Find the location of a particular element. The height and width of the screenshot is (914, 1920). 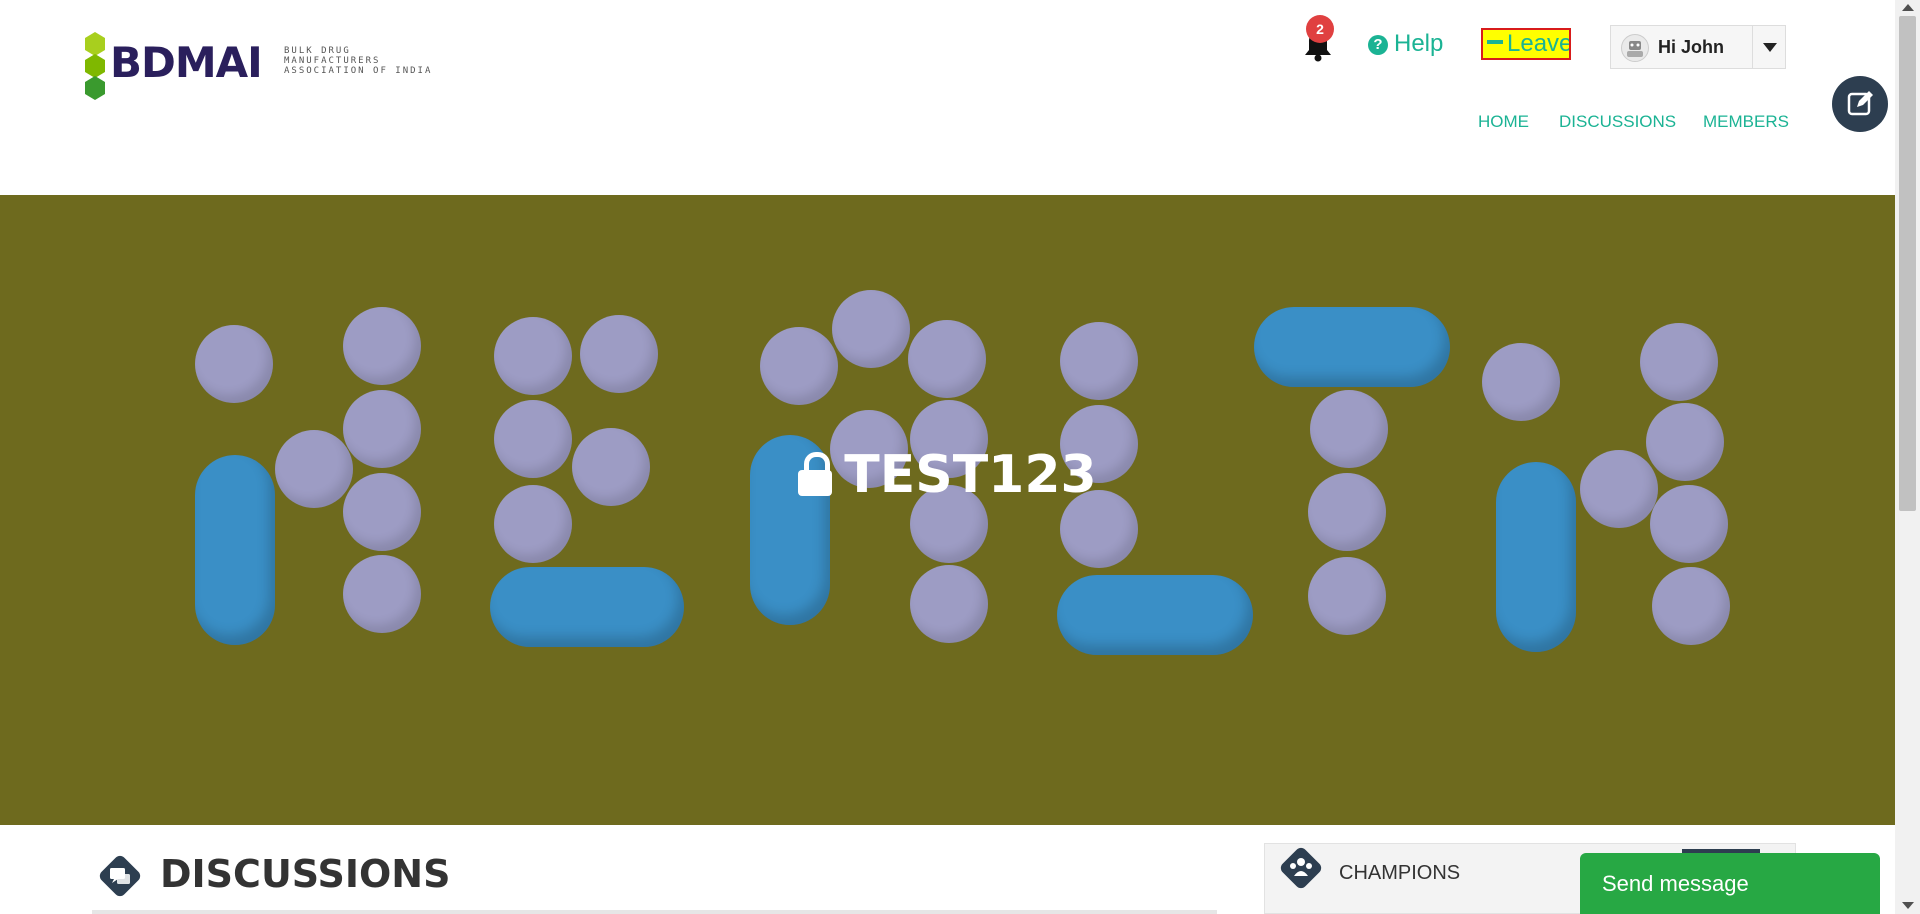

send-message-button: Send message is located at coordinates (1730, 883).